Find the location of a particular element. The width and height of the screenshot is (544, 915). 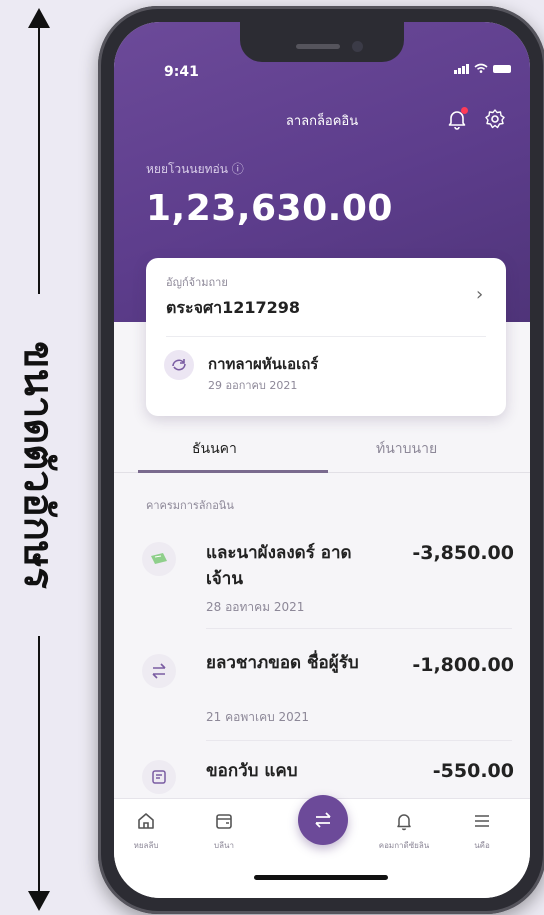

bottom-navigation: หยลลีบ บลีนา คอมกาดีซัยลิน นคือ is located at coordinates (322, 846).